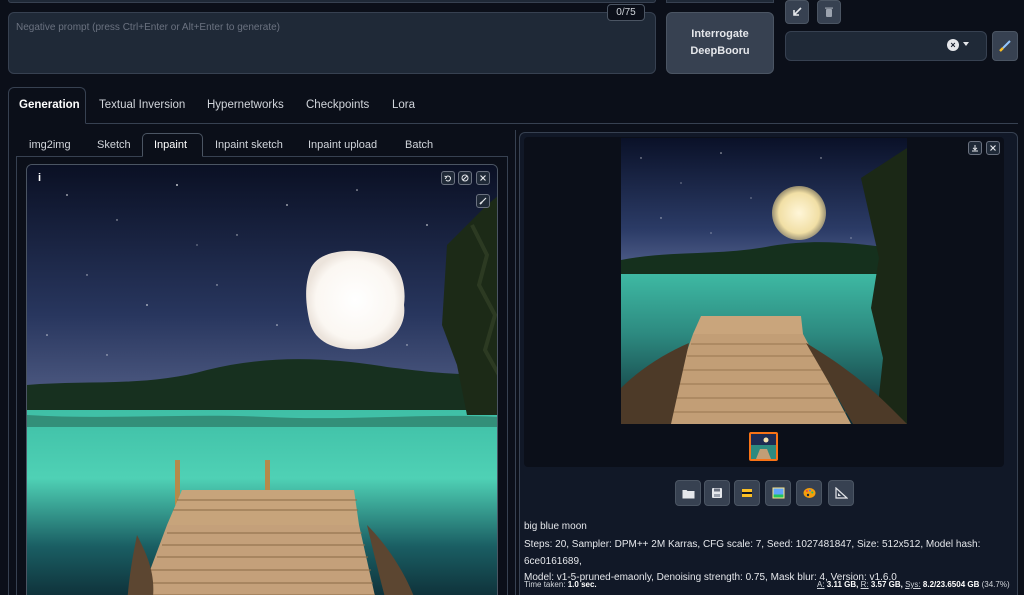 This screenshot has height=595, width=1024. Describe the element at coordinates (332, 1) in the screenshot. I see `prompt-box-edge` at that location.